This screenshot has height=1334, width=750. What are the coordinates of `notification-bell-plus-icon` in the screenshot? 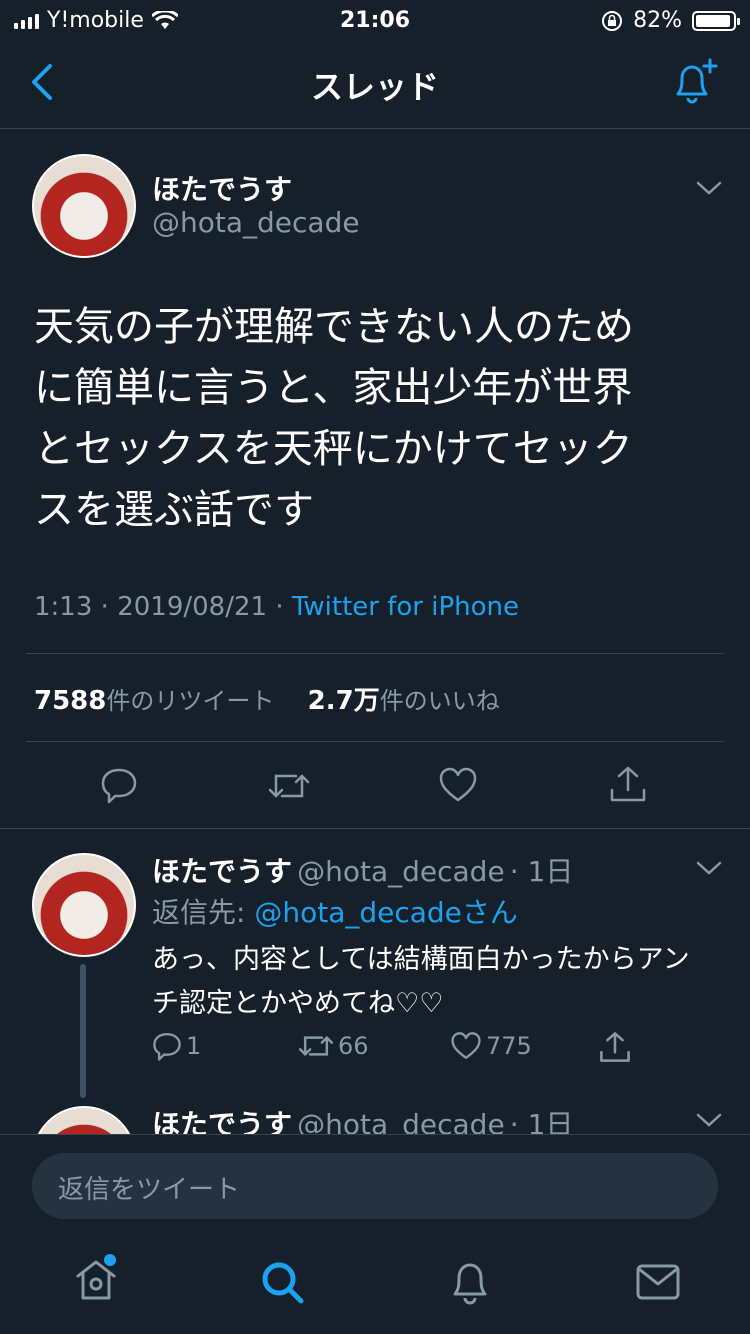 It's located at (694, 82).